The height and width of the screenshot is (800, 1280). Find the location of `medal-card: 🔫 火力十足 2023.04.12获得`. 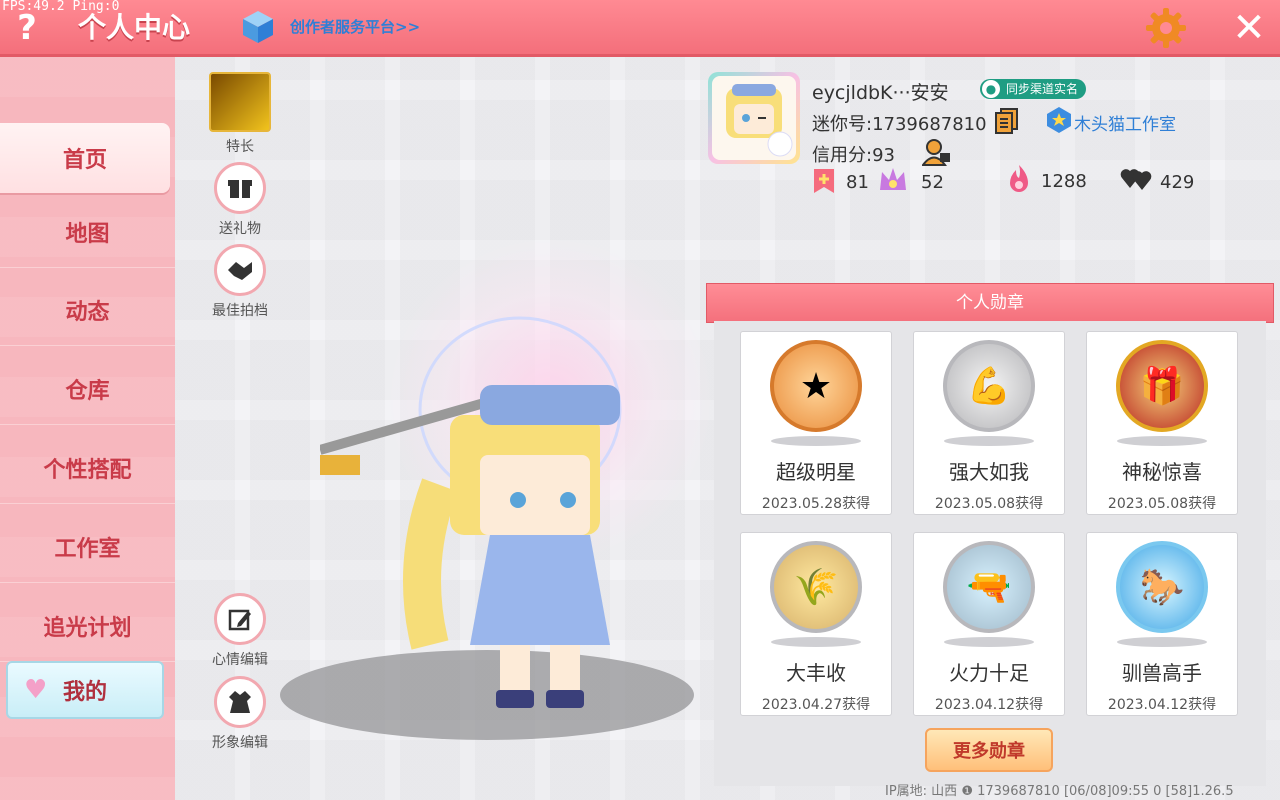

medal-card: 🔫 火力十足 2023.04.12获得 is located at coordinates (989, 624).